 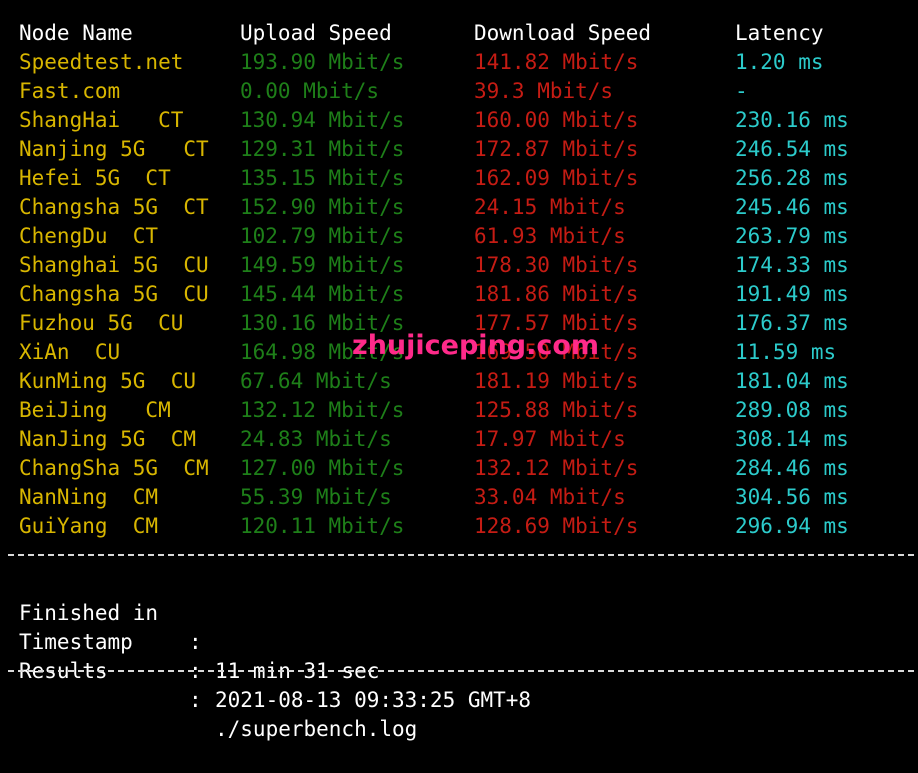 What do you see at coordinates (550, 497) in the screenshot?
I see `download-speed: 33.04 Mbit/s` at bounding box center [550, 497].